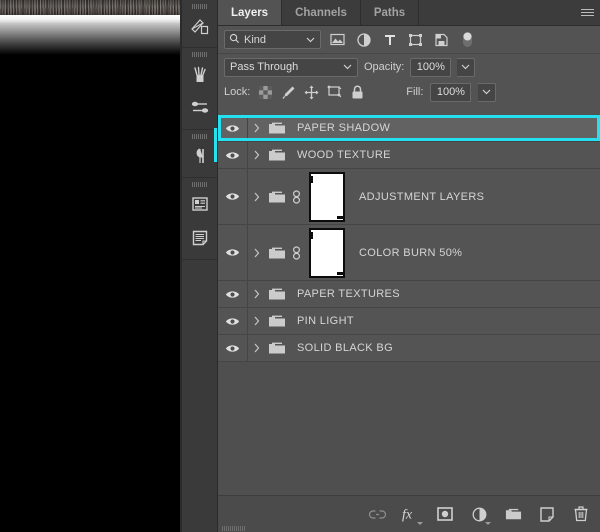 The image size is (600, 532). I want to click on tab-channels: Channels, so click(321, 12).